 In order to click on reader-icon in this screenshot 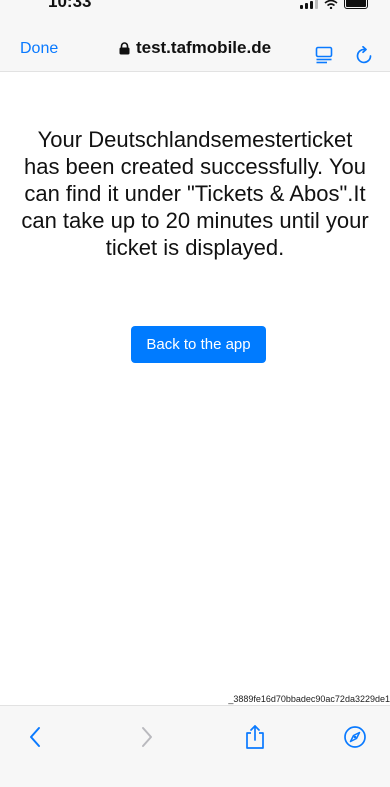, I will do `click(324, 55)`.